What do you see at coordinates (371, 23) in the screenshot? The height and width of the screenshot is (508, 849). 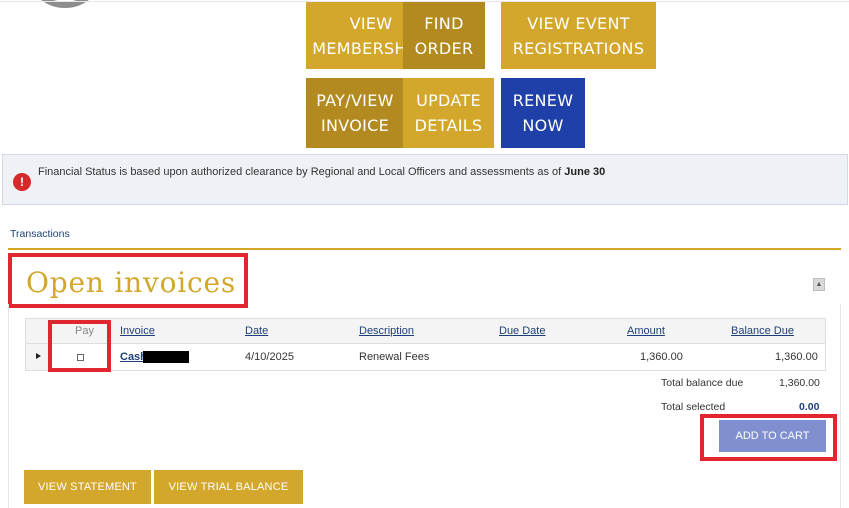 I see `view-membership-line1: VIEW` at bounding box center [371, 23].